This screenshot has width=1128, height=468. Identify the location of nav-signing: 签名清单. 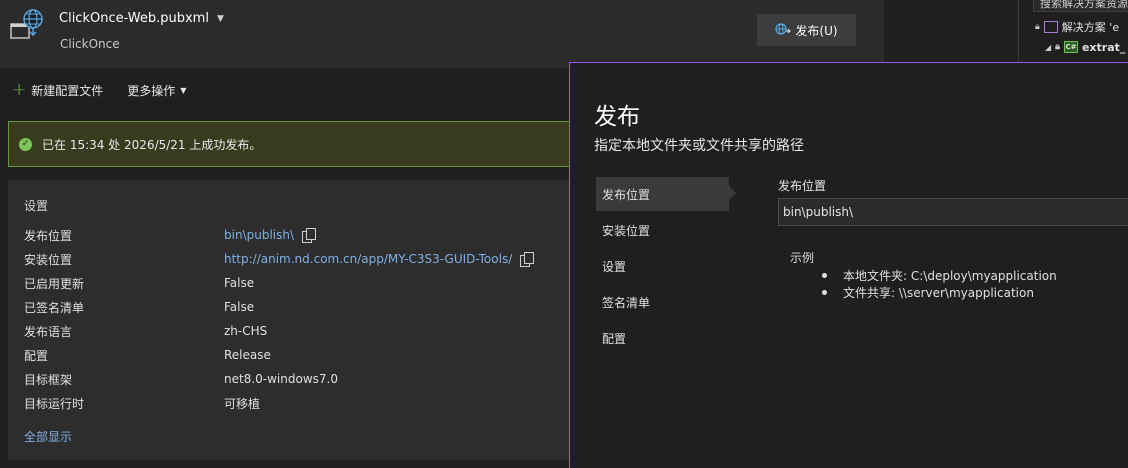
(662, 302).